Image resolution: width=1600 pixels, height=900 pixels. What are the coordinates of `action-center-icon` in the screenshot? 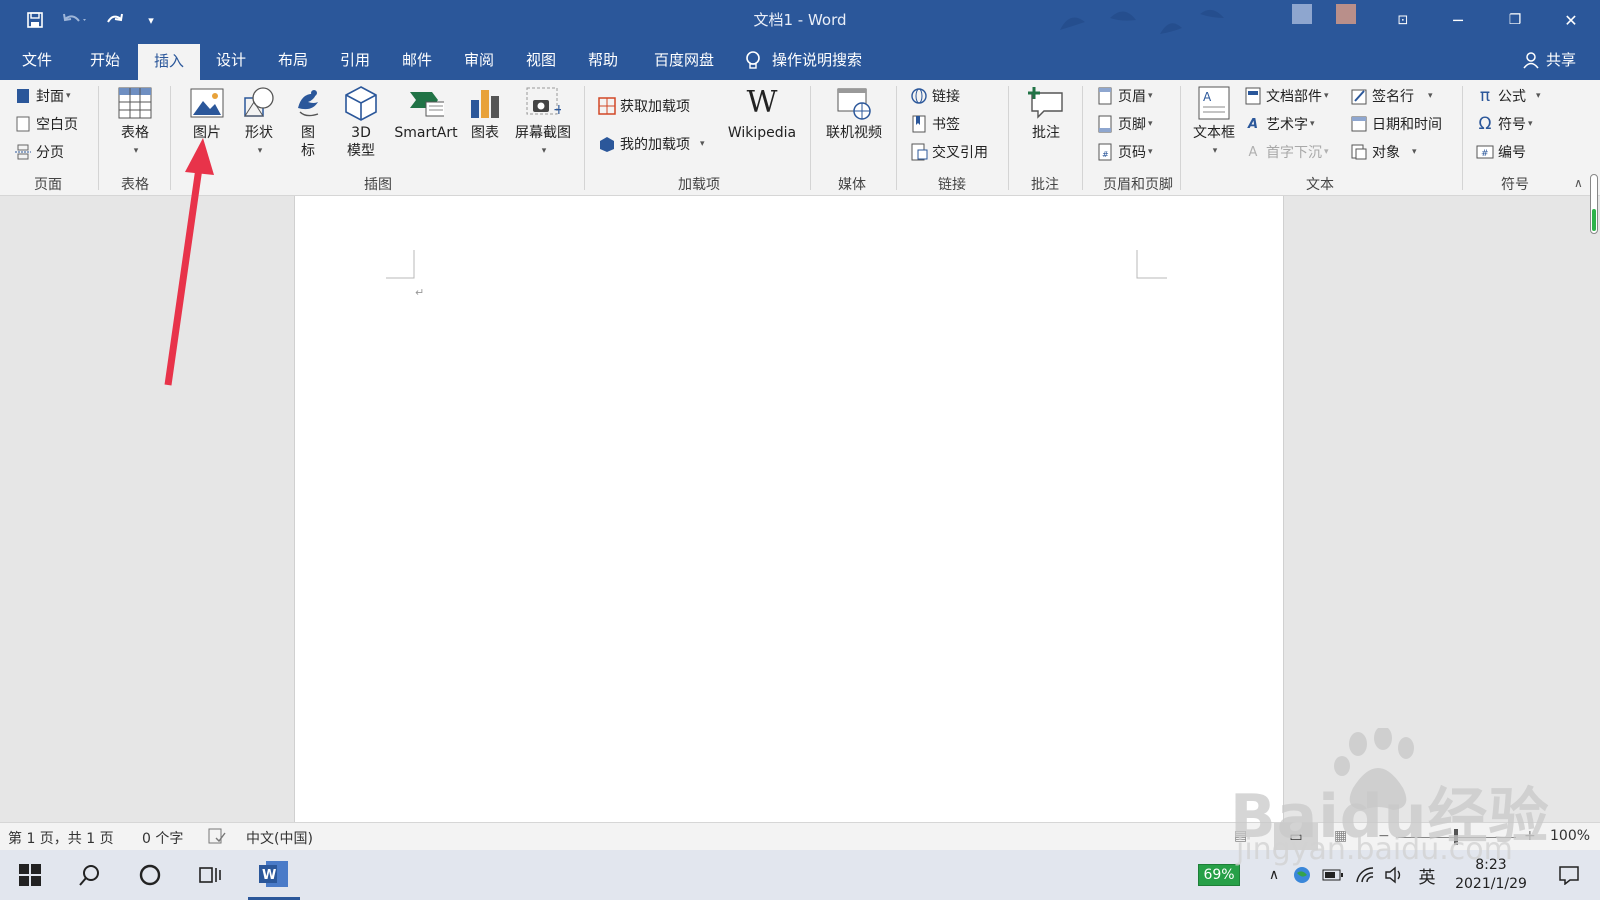 It's located at (1569, 875).